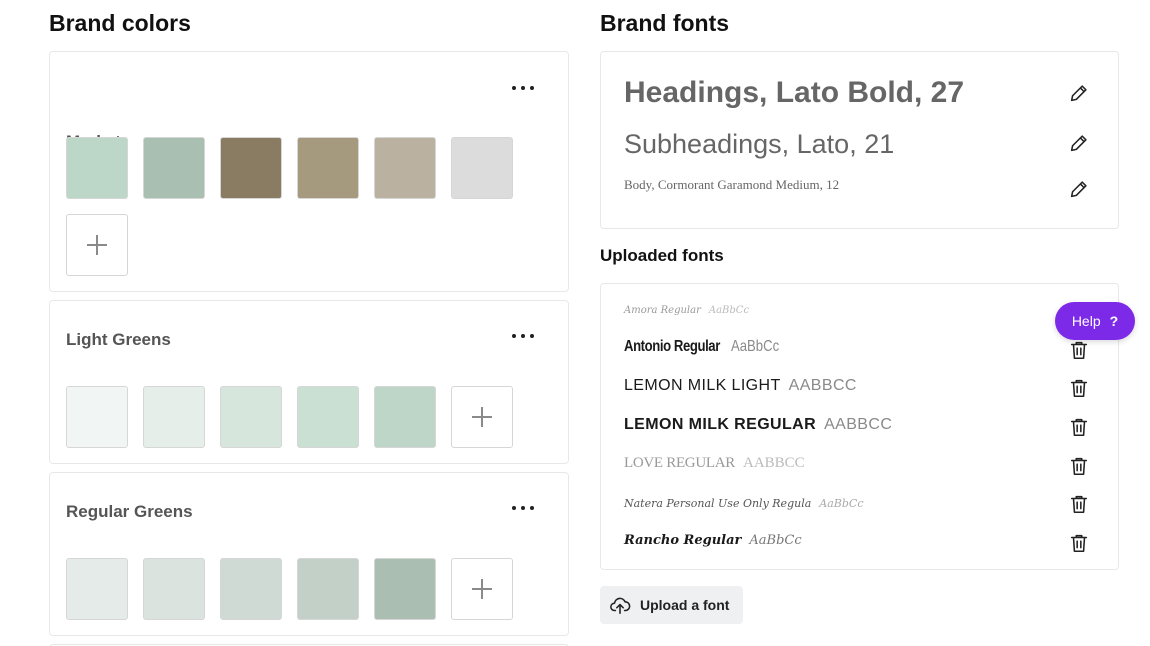 The image size is (1150, 646). Describe the element at coordinates (731, 185) in the screenshot. I see `body-font: Body, Cormorant Garamond Medium, 12` at that location.